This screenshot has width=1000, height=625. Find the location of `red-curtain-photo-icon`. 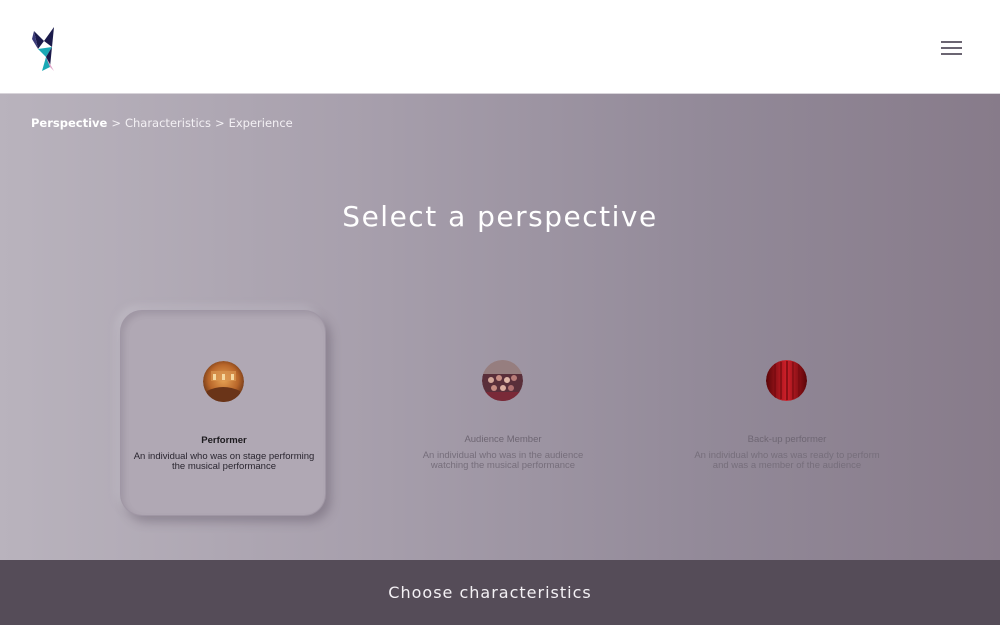

red-curtain-photo-icon is located at coordinates (786, 380).